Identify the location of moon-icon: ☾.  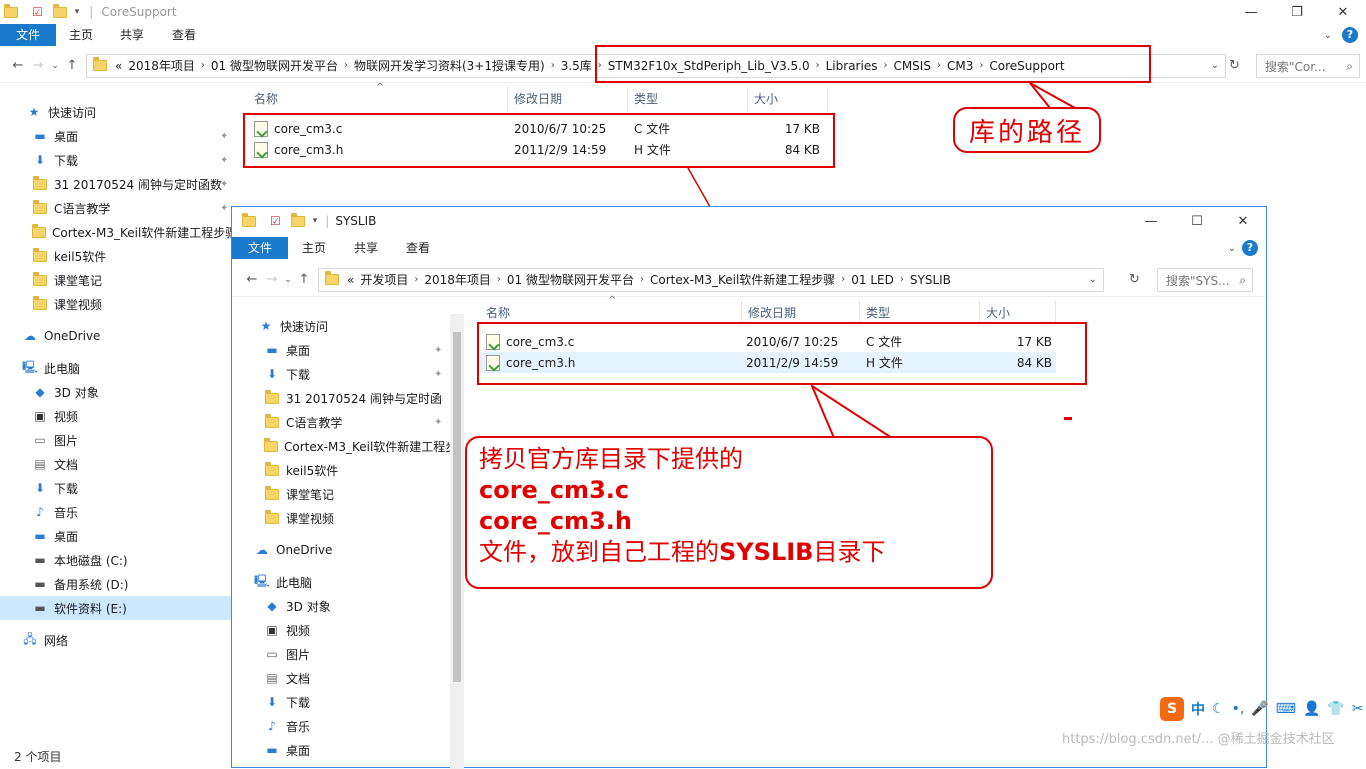
(1218, 709).